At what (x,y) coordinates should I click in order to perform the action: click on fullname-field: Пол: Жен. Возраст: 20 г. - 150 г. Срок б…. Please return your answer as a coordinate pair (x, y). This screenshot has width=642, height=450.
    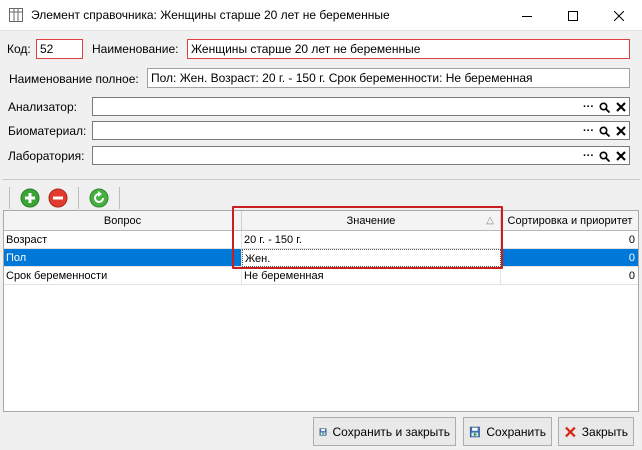
    Looking at the image, I should click on (388, 78).